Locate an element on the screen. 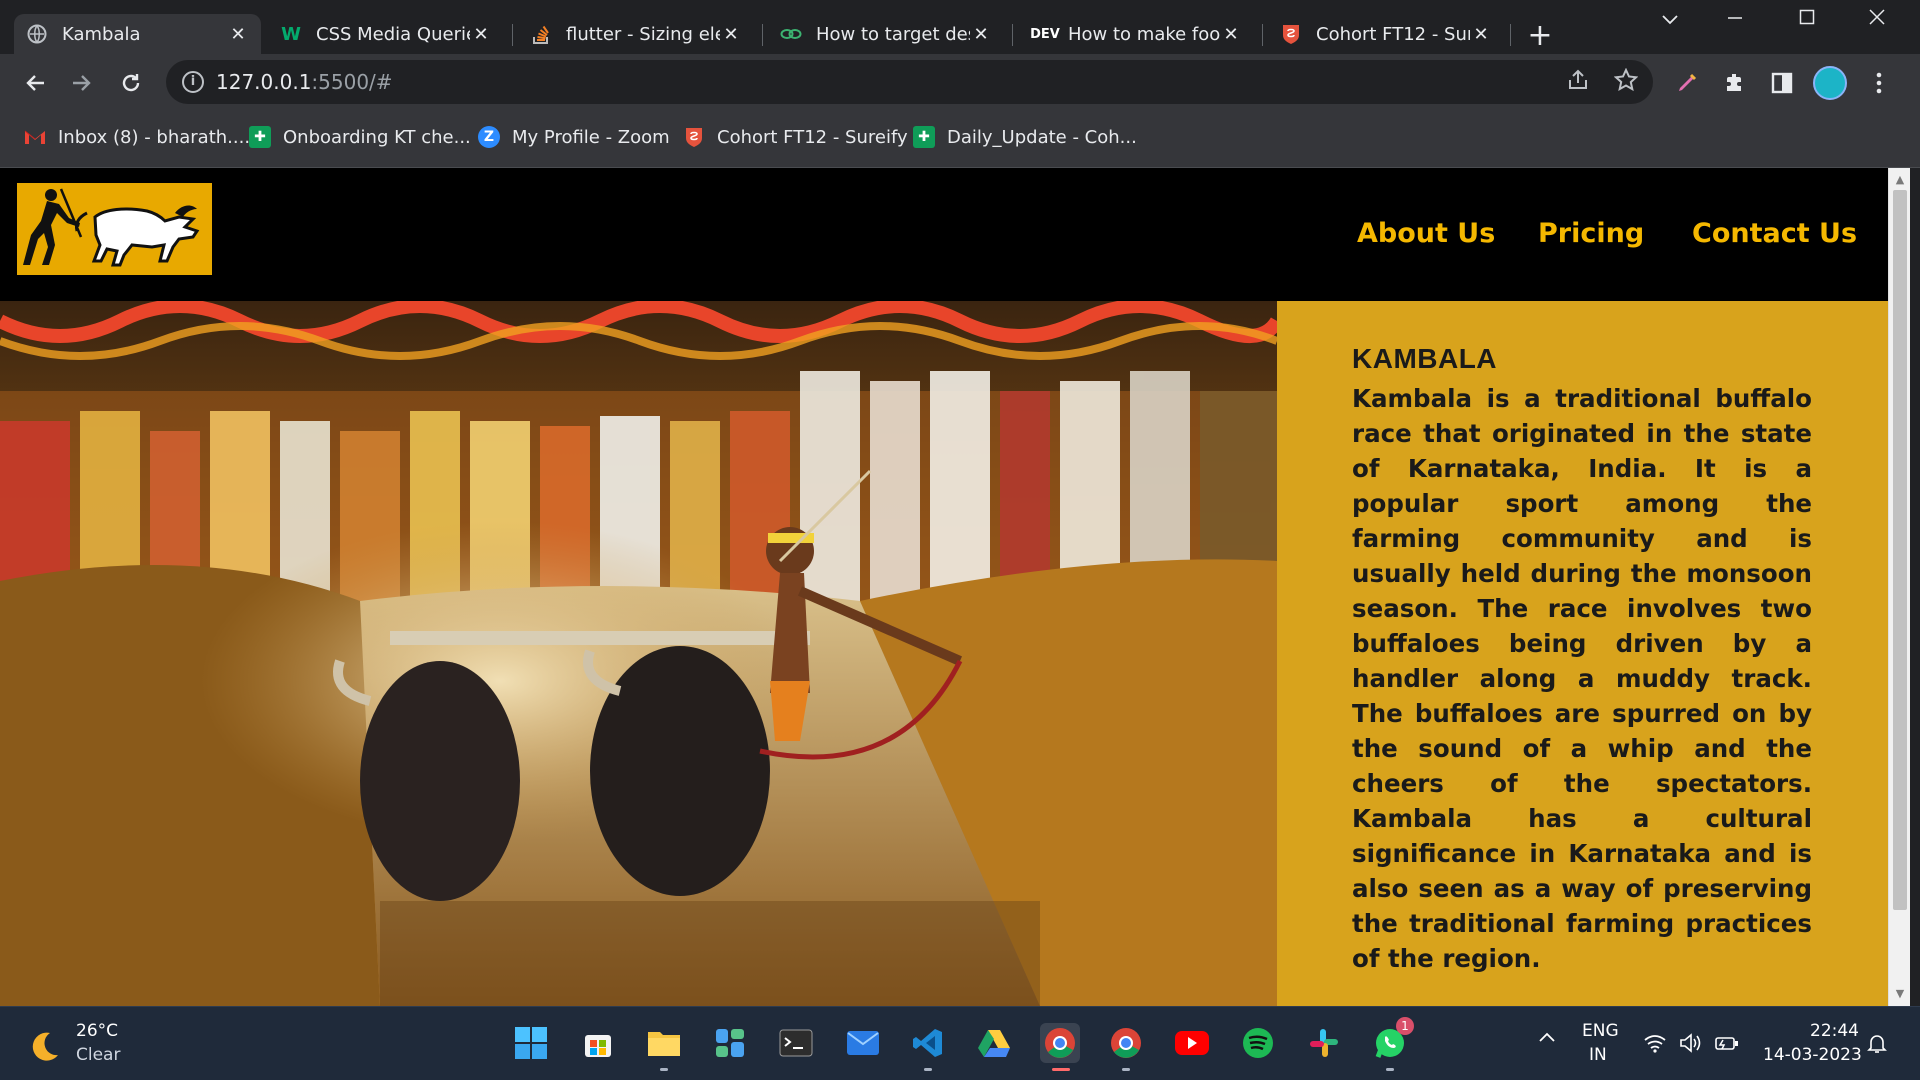 This screenshot has height=1080, width=1920. address-bar: i 127.0.0.1:5500/# is located at coordinates (909, 82).